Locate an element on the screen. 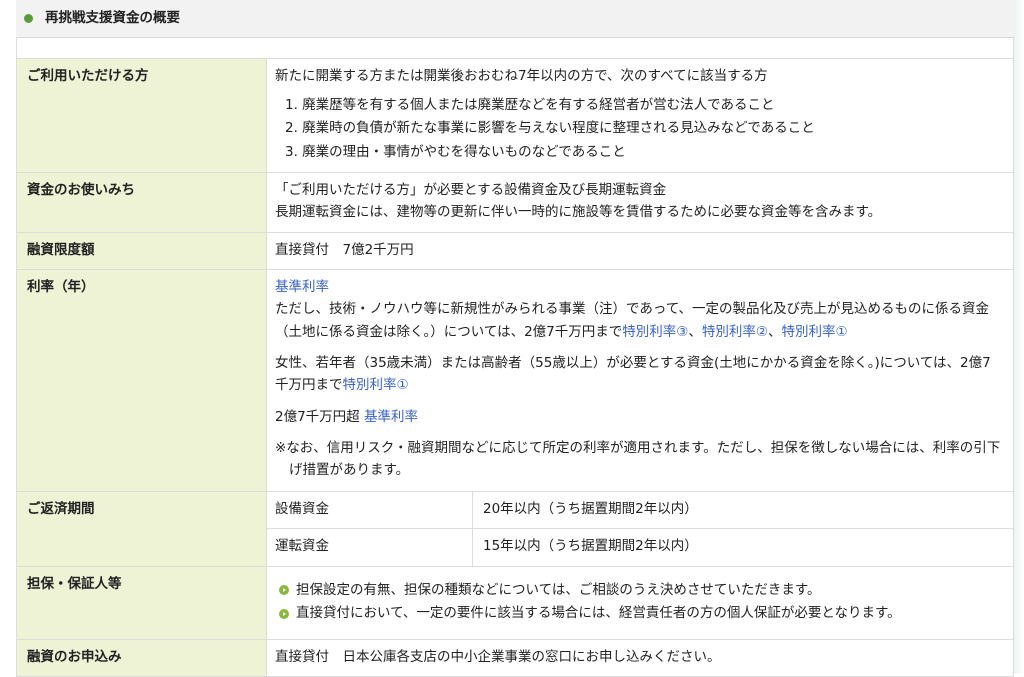 The height and width of the screenshot is (677, 1024). eligibility-item: 1. 廃業歴等を有する個人または廃業歴などを有する経営者が営む法人であること is located at coordinates (530, 105).